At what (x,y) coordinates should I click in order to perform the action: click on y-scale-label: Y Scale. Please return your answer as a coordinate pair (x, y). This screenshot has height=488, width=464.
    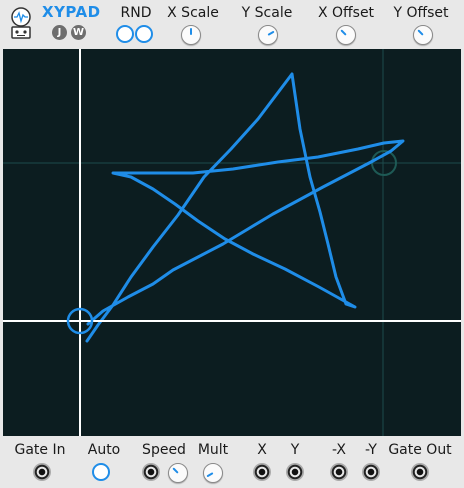
    Looking at the image, I should click on (267, 13).